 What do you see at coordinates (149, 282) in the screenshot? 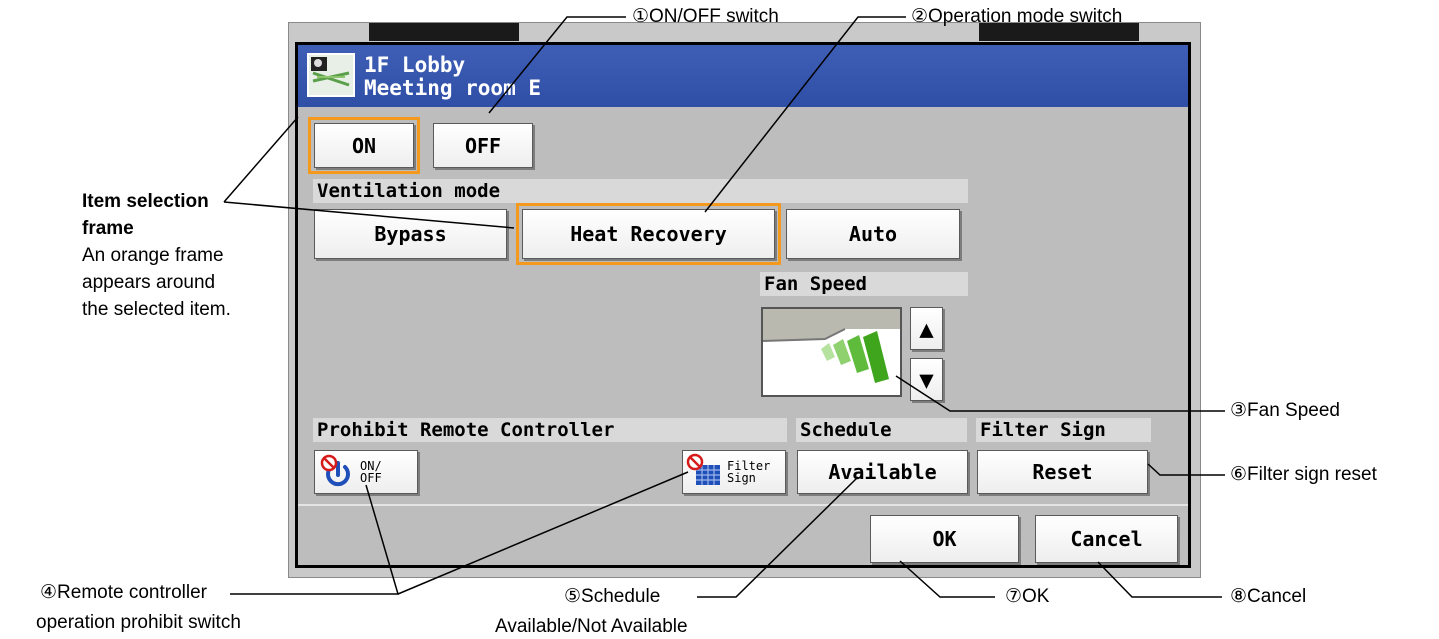
I see `selection-frame-desc-2: appears around` at bounding box center [149, 282].